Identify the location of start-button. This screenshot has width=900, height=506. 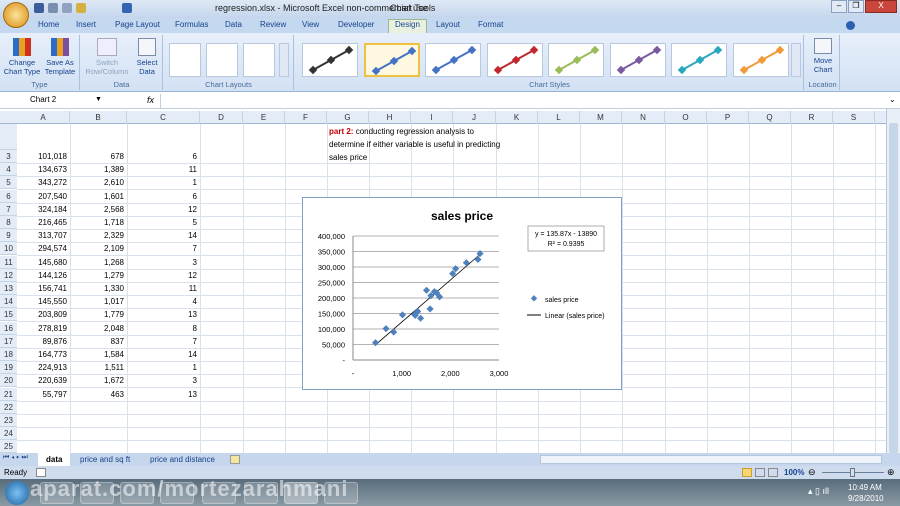
(17, 493).